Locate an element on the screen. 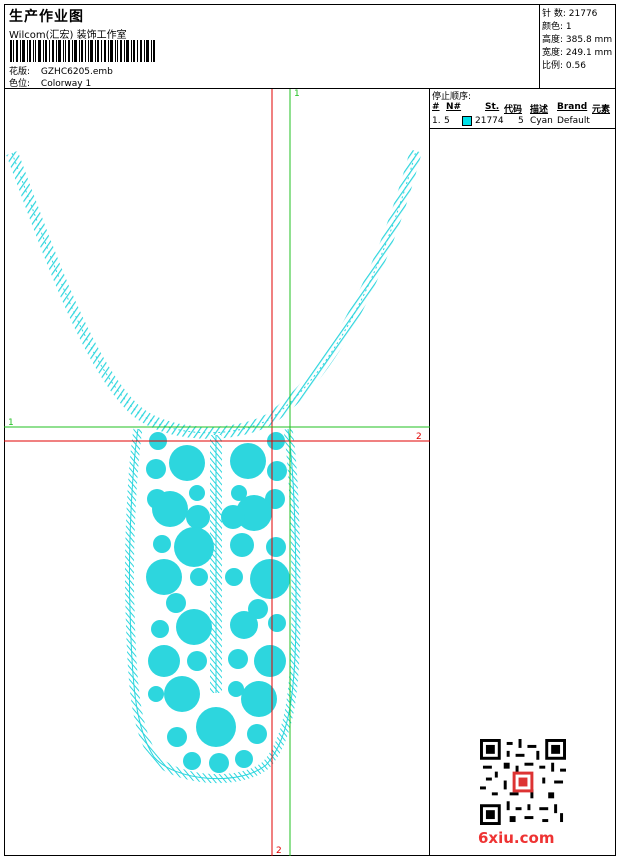 The image size is (620, 860). col-code: 代码 is located at coordinates (513, 110).